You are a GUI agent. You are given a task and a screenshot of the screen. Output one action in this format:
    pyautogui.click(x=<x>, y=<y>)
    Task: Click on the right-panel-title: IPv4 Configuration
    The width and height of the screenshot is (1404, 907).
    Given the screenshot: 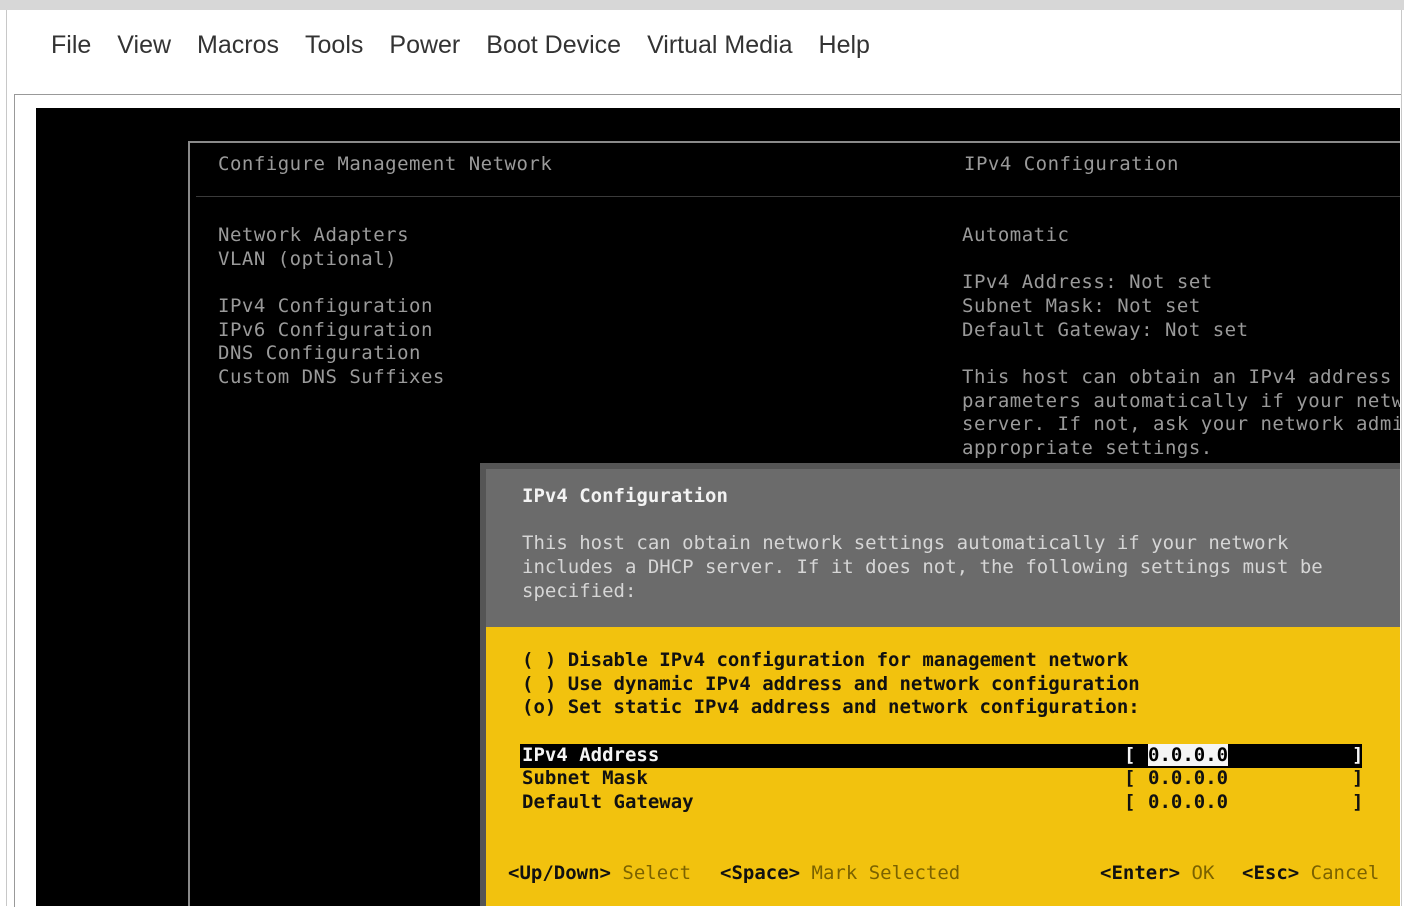 What is the action you would take?
    pyautogui.click(x=1071, y=164)
    